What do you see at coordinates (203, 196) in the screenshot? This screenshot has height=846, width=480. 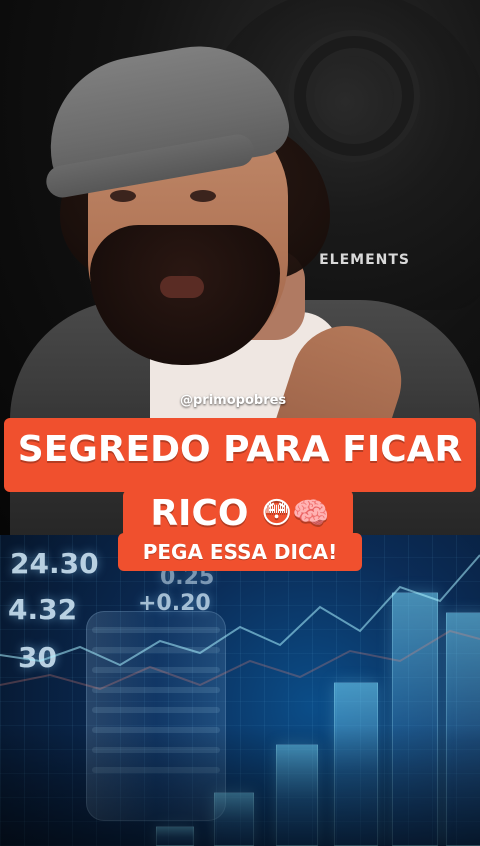 I see `right-eye` at bounding box center [203, 196].